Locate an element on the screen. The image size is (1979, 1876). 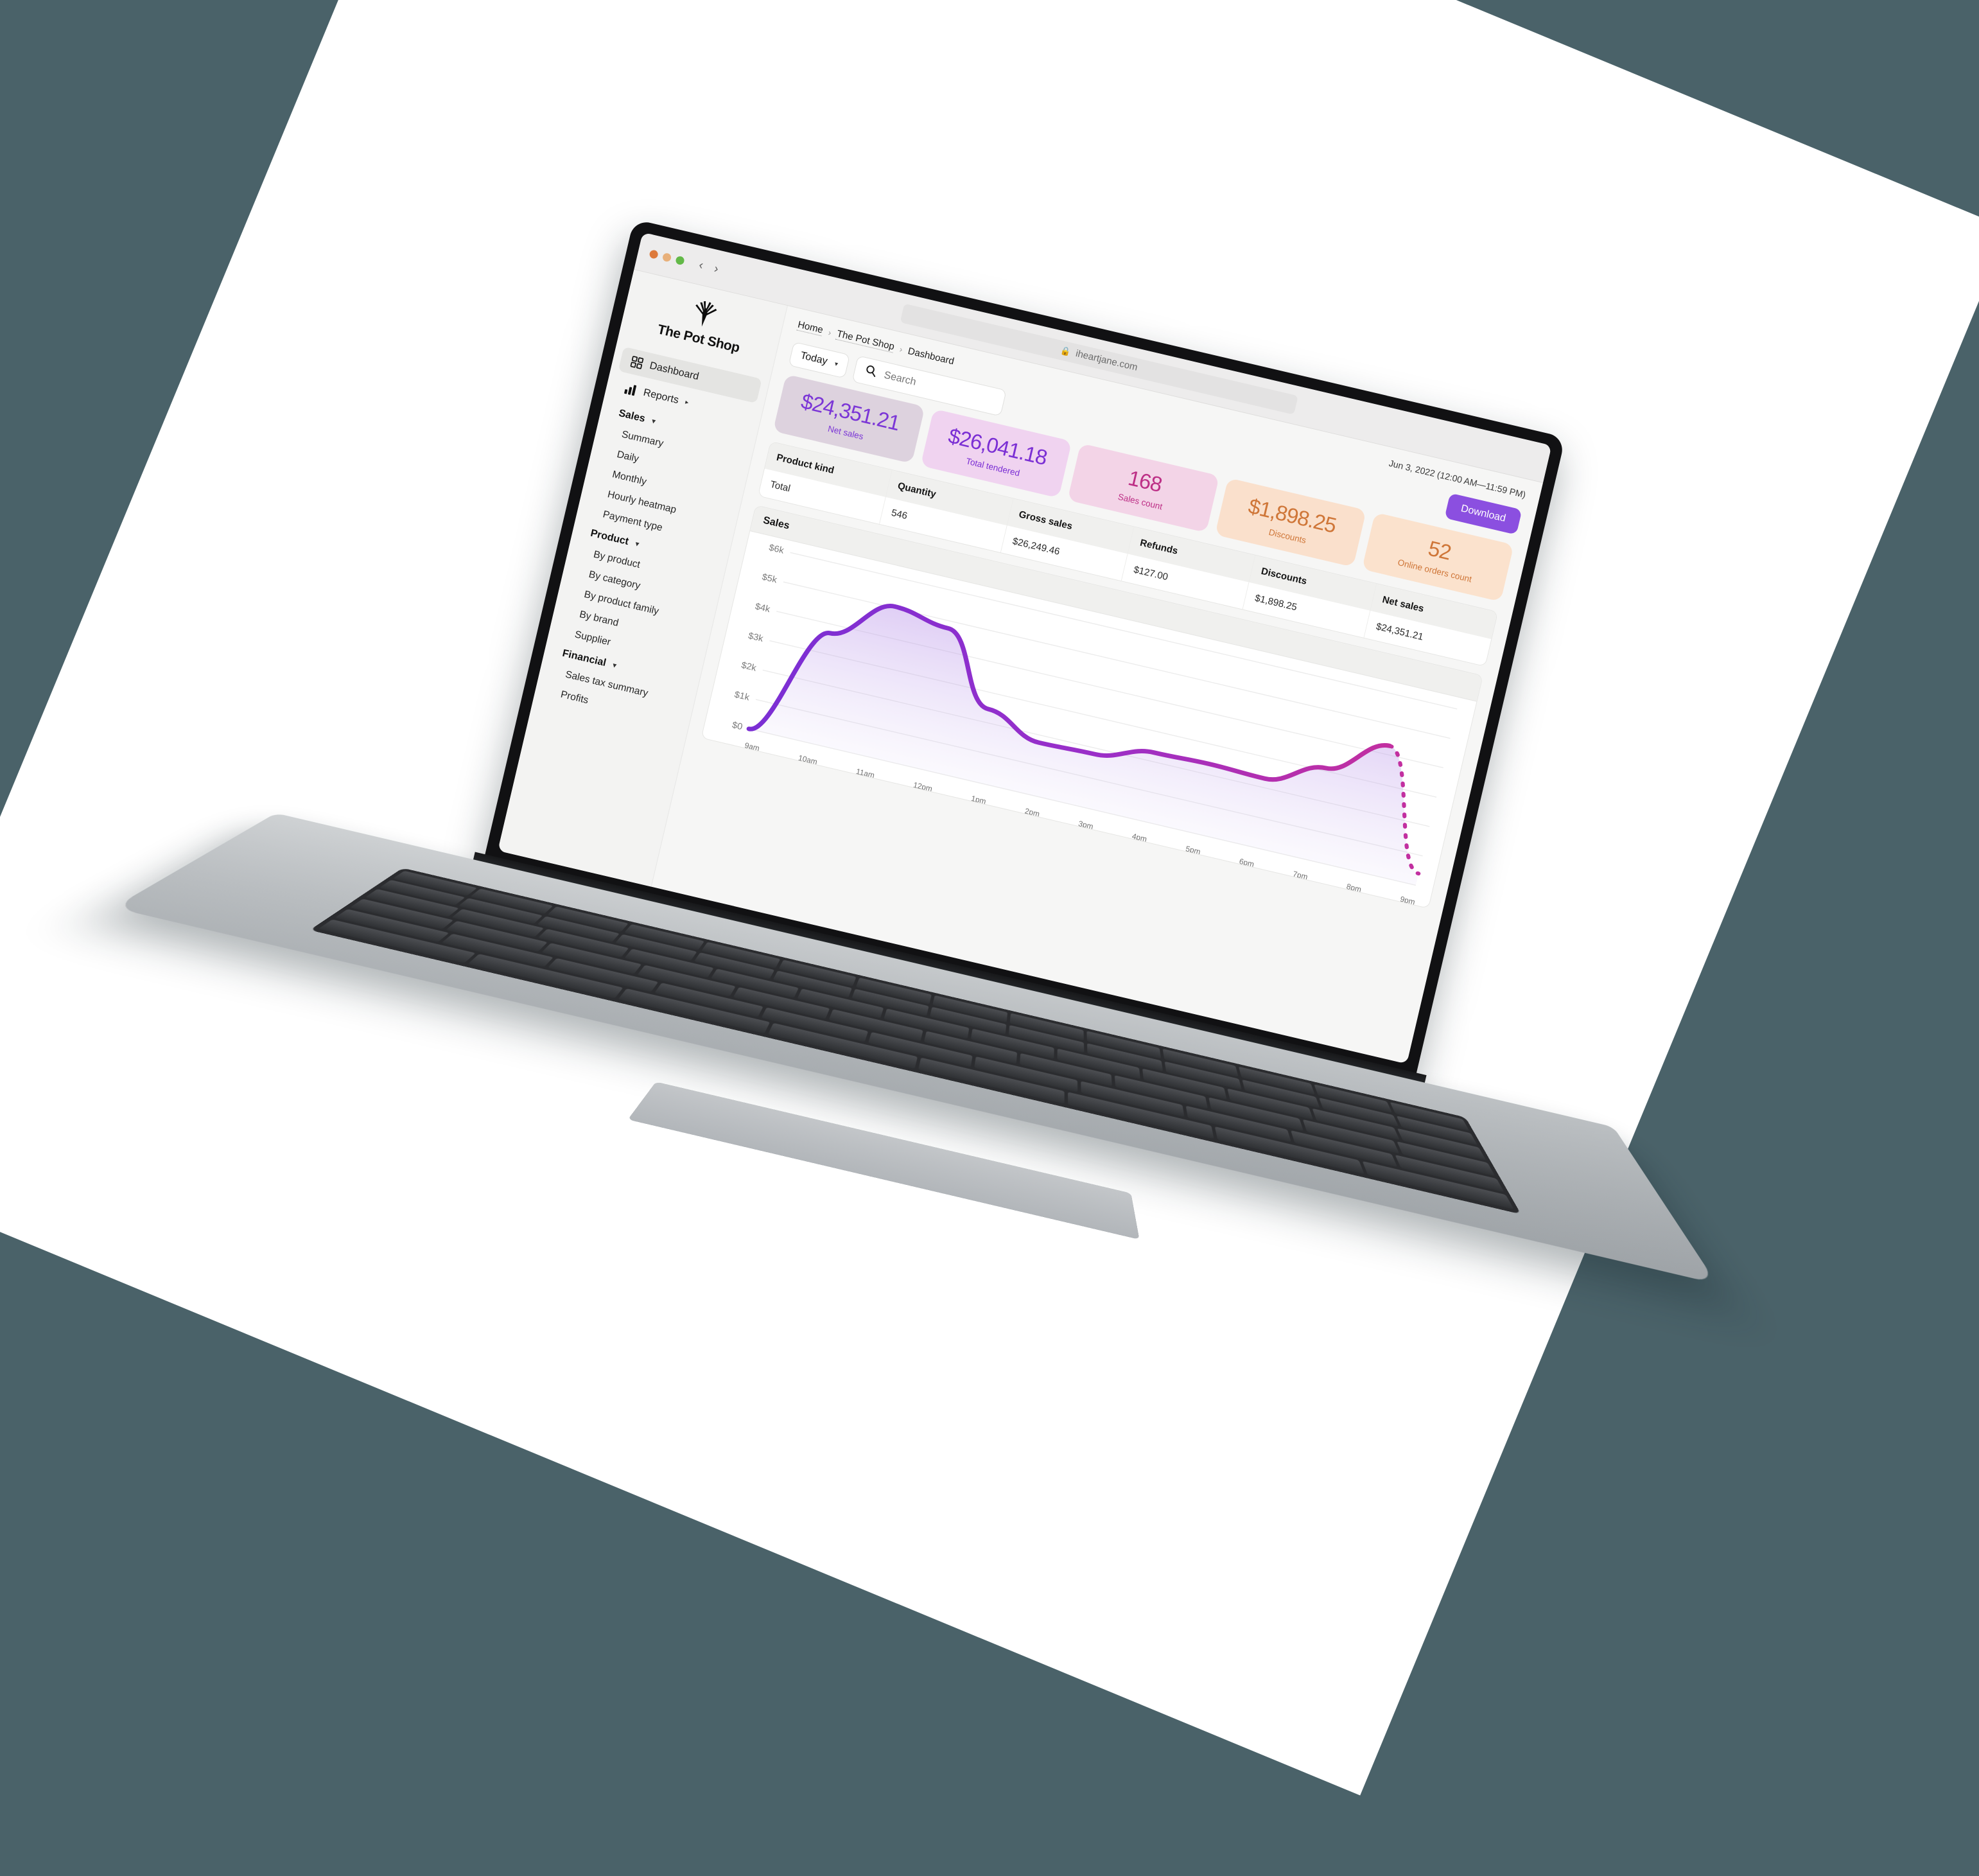
y-tick-label: $6k is located at coordinates (776, 549).